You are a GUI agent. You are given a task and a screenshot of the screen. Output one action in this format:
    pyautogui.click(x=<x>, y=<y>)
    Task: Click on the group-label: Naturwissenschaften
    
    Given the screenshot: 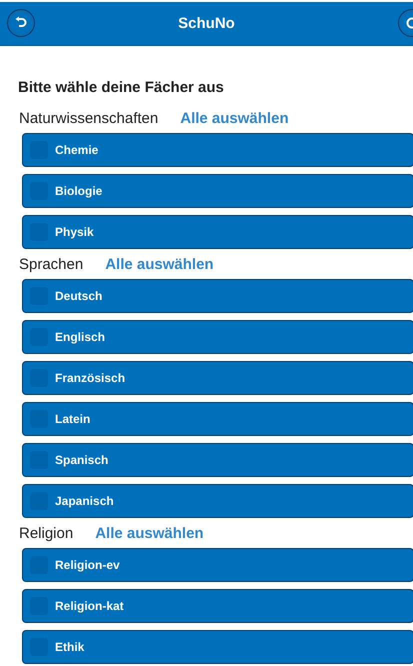 What is the action you would take?
    pyautogui.click(x=88, y=118)
    